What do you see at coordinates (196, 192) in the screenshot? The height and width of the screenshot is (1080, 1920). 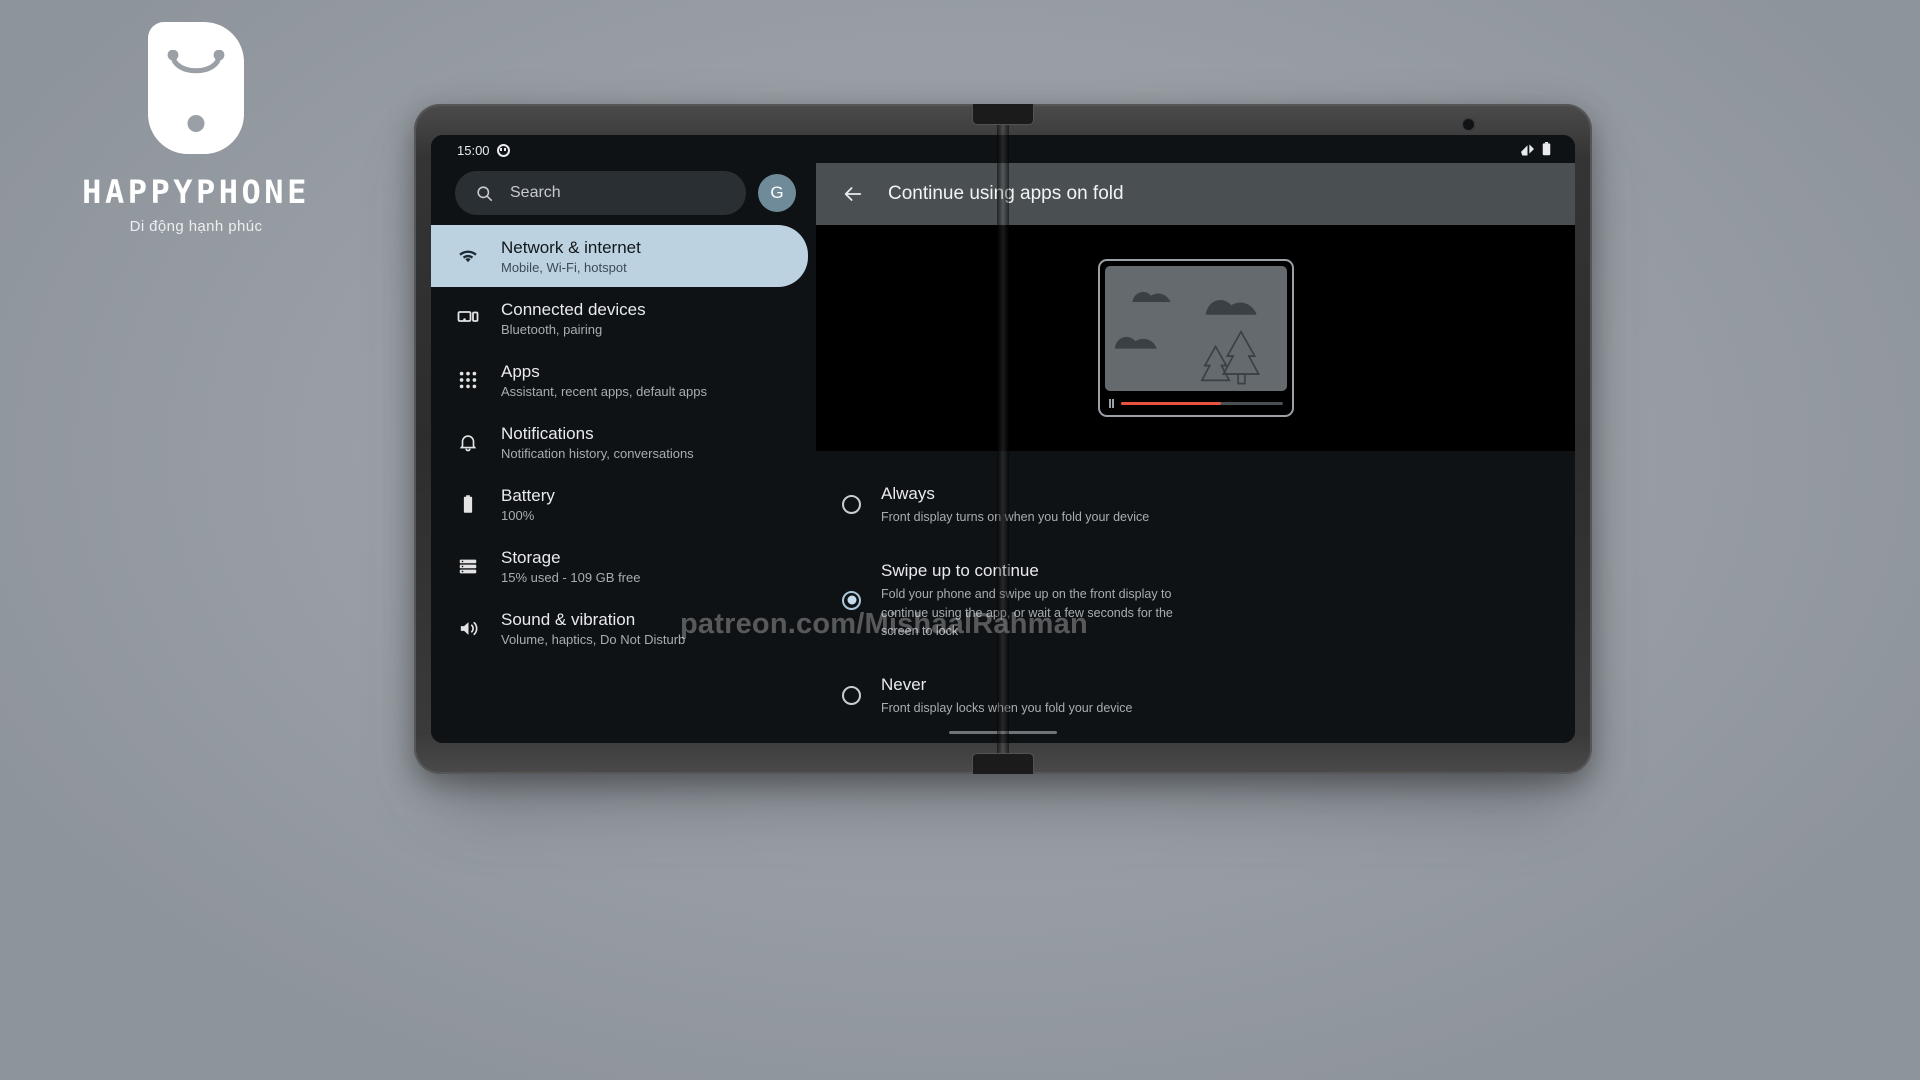 I see `brand-name: HAPPYPHONE` at bounding box center [196, 192].